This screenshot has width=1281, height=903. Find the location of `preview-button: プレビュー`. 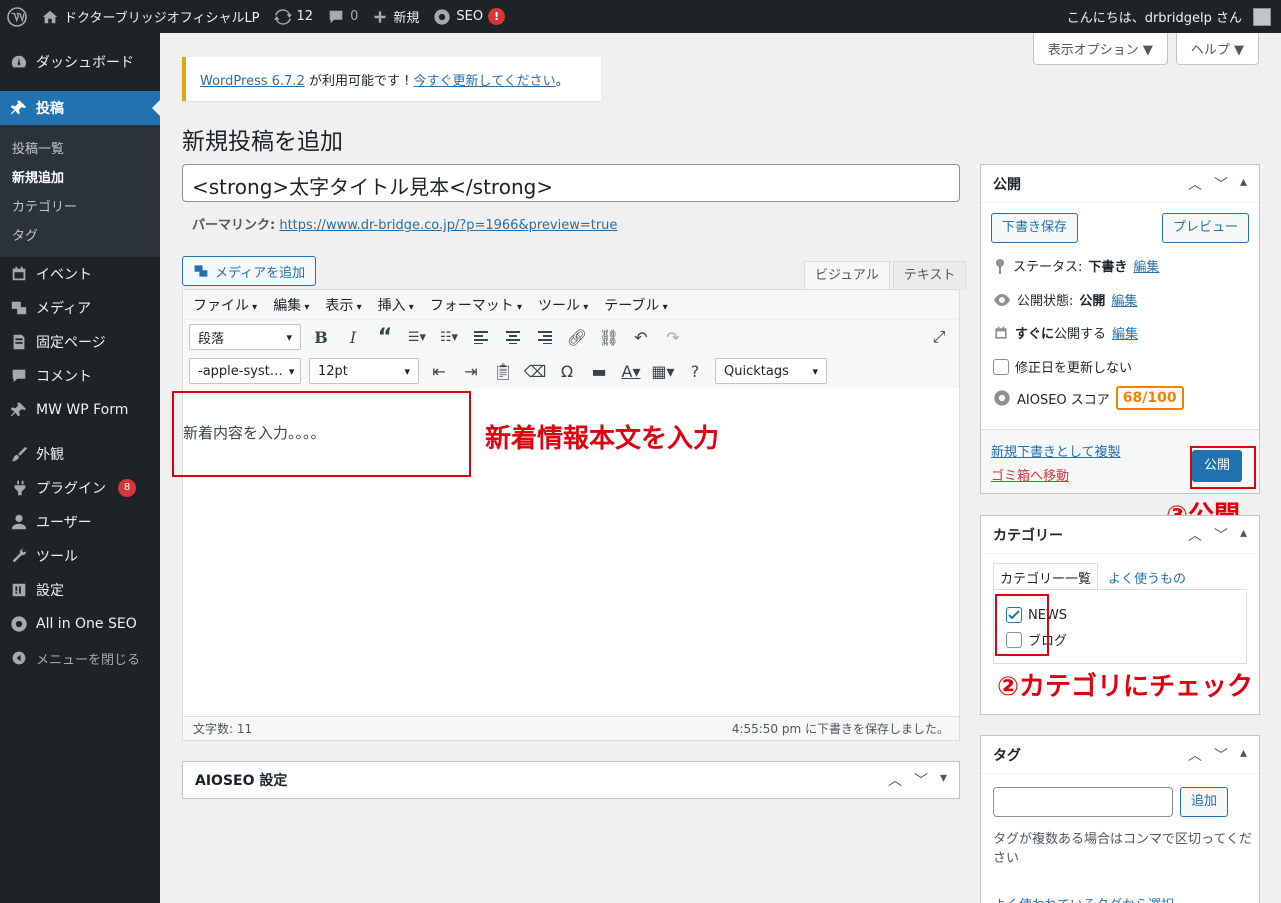

preview-button: プレビュー is located at coordinates (1205, 228).